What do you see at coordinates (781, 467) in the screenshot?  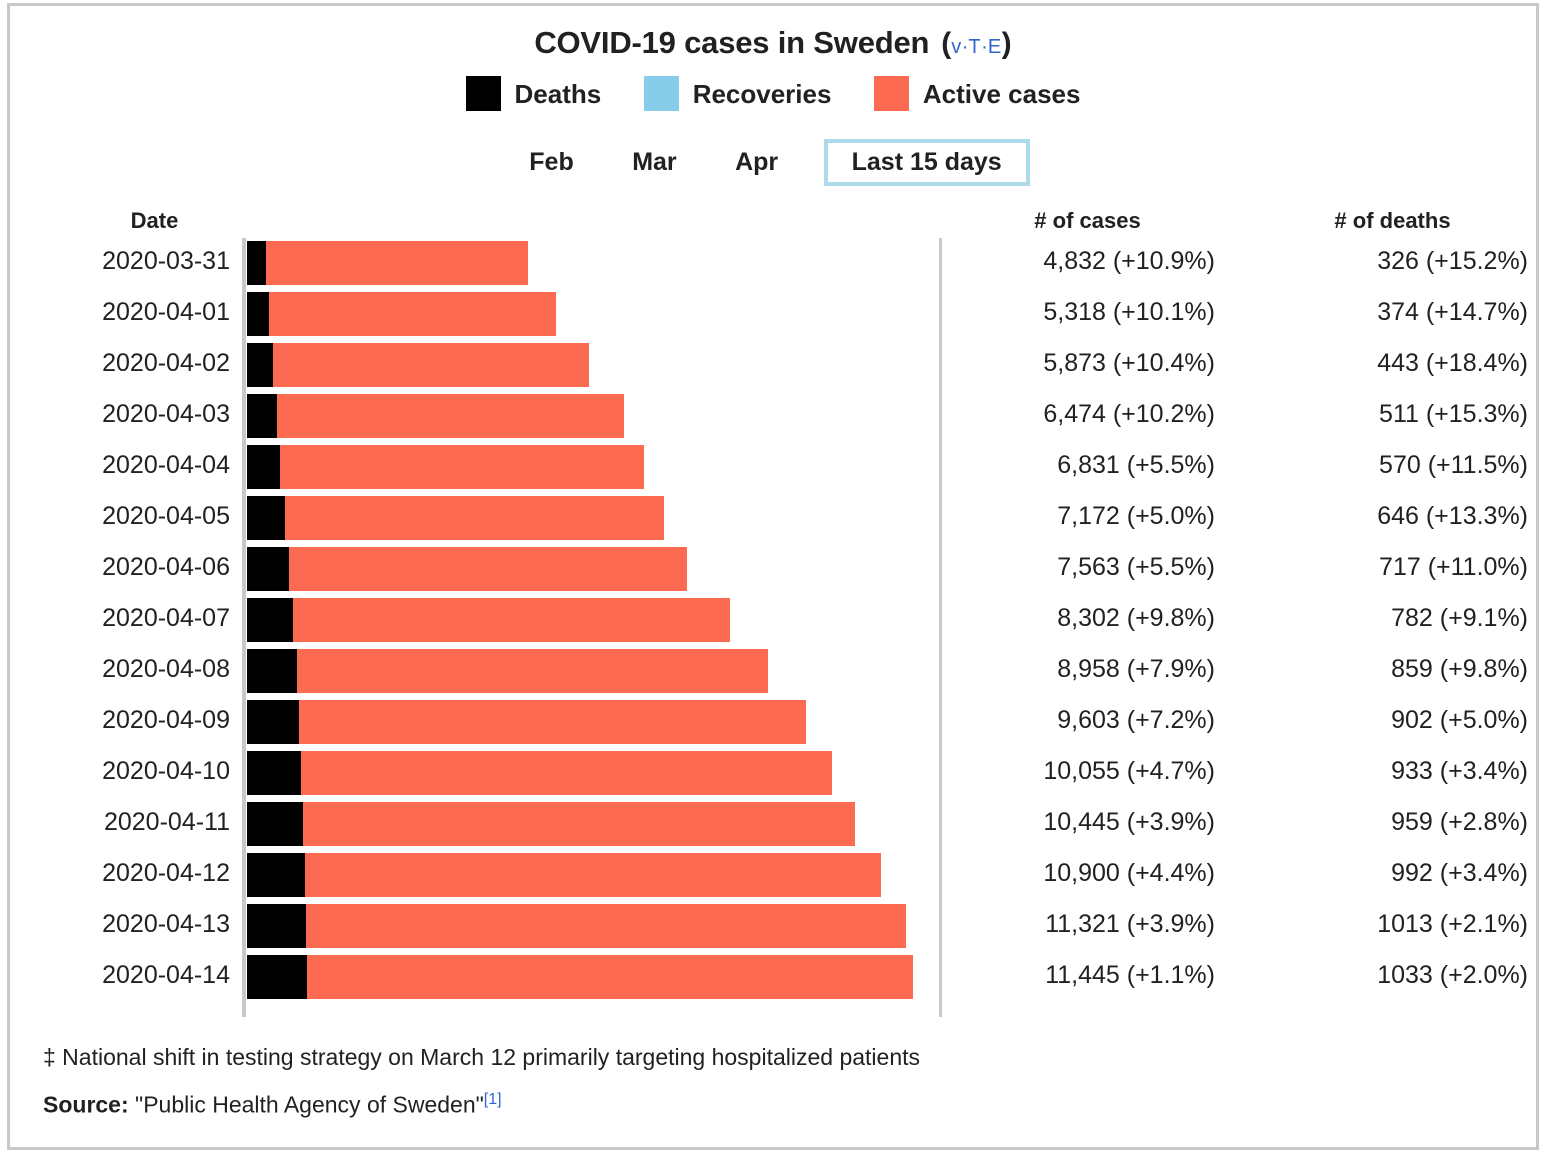 I see `table-row: 2020-04-04 6,831 (+5.5%) 570 (+11.5%)` at bounding box center [781, 467].